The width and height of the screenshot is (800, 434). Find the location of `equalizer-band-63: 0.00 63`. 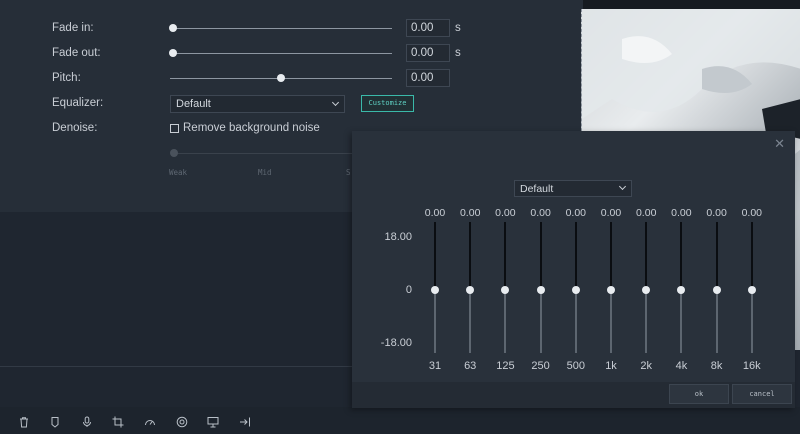

equalizer-band-63: 0.00 63 is located at coordinates (470, 290).